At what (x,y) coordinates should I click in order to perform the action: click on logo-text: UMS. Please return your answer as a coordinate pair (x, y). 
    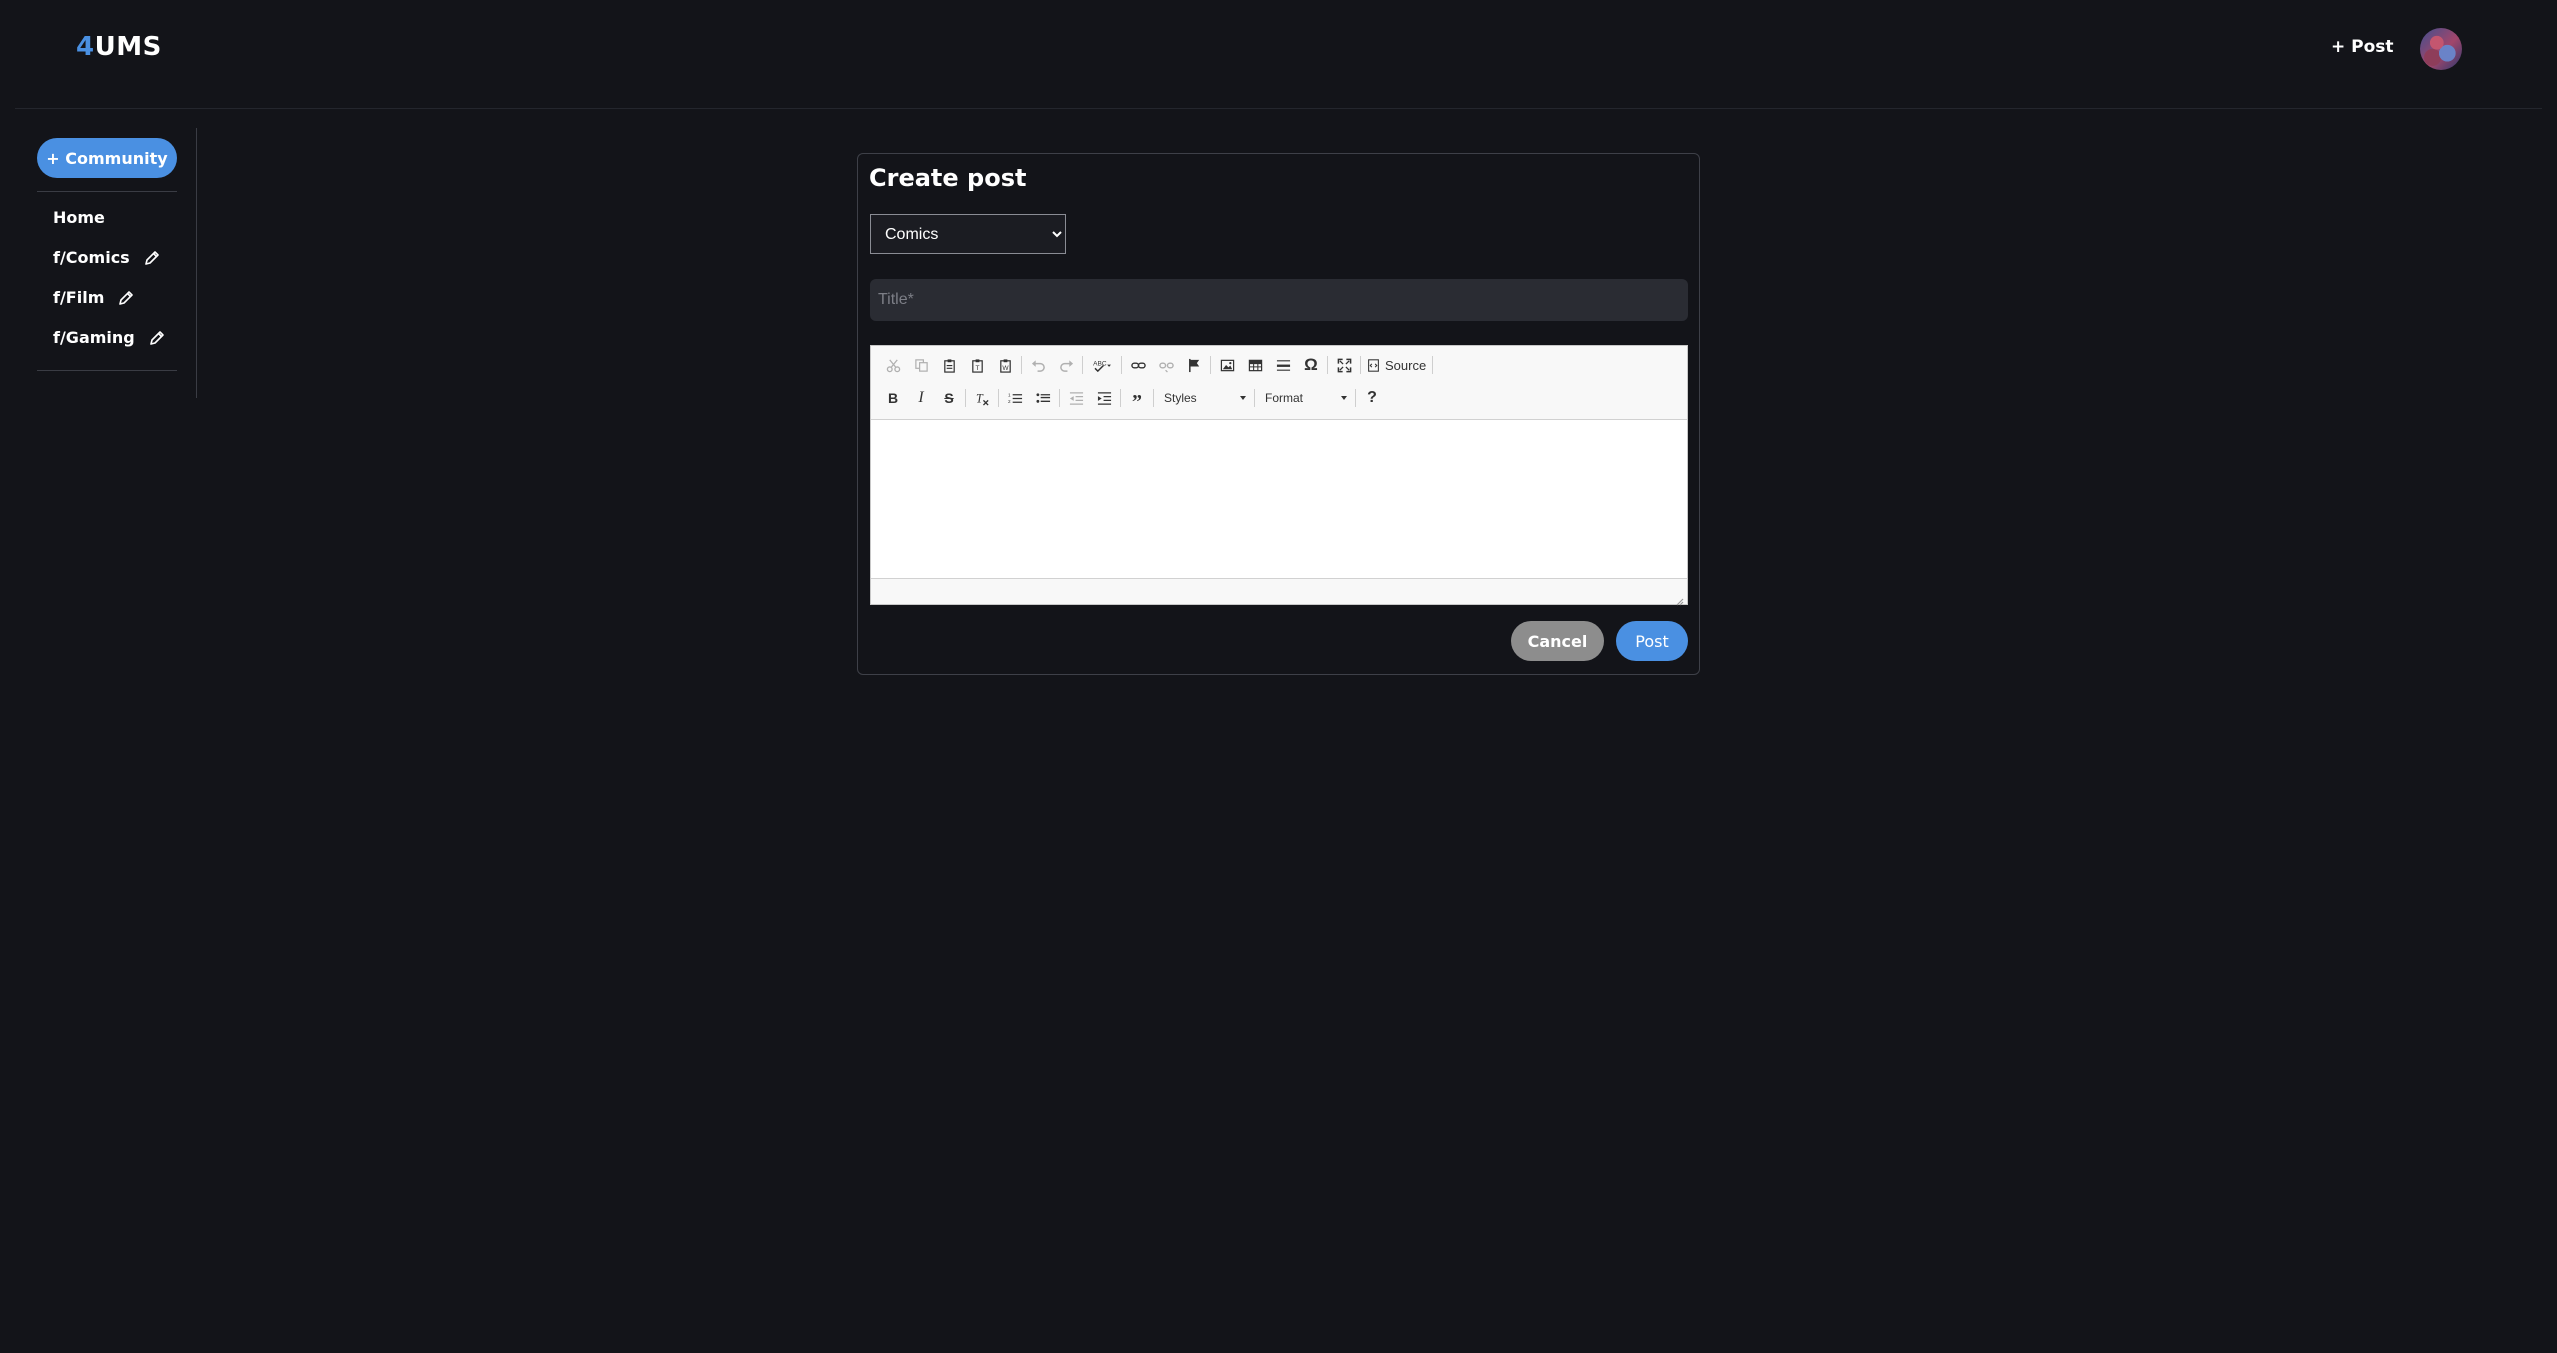
    Looking at the image, I should click on (128, 47).